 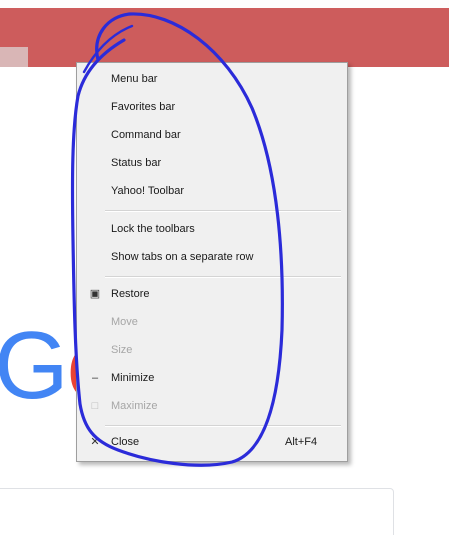 What do you see at coordinates (212, 406) in the screenshot?
I see `menu-item-maximize: □ Maximize` at bounding box center [212, 406].